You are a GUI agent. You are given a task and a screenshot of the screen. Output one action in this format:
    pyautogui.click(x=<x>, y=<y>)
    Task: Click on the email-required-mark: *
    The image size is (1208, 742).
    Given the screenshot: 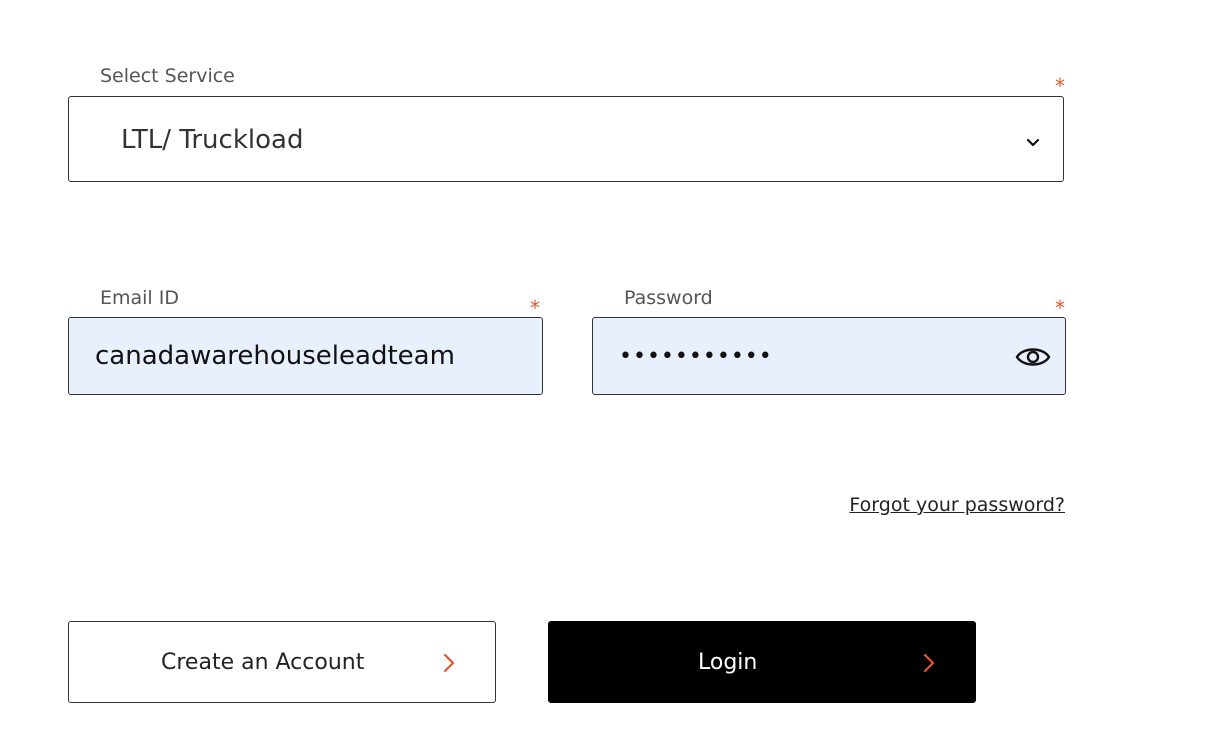 What is the action you would take?
    pyautogui.click(x=535, y=308)
    